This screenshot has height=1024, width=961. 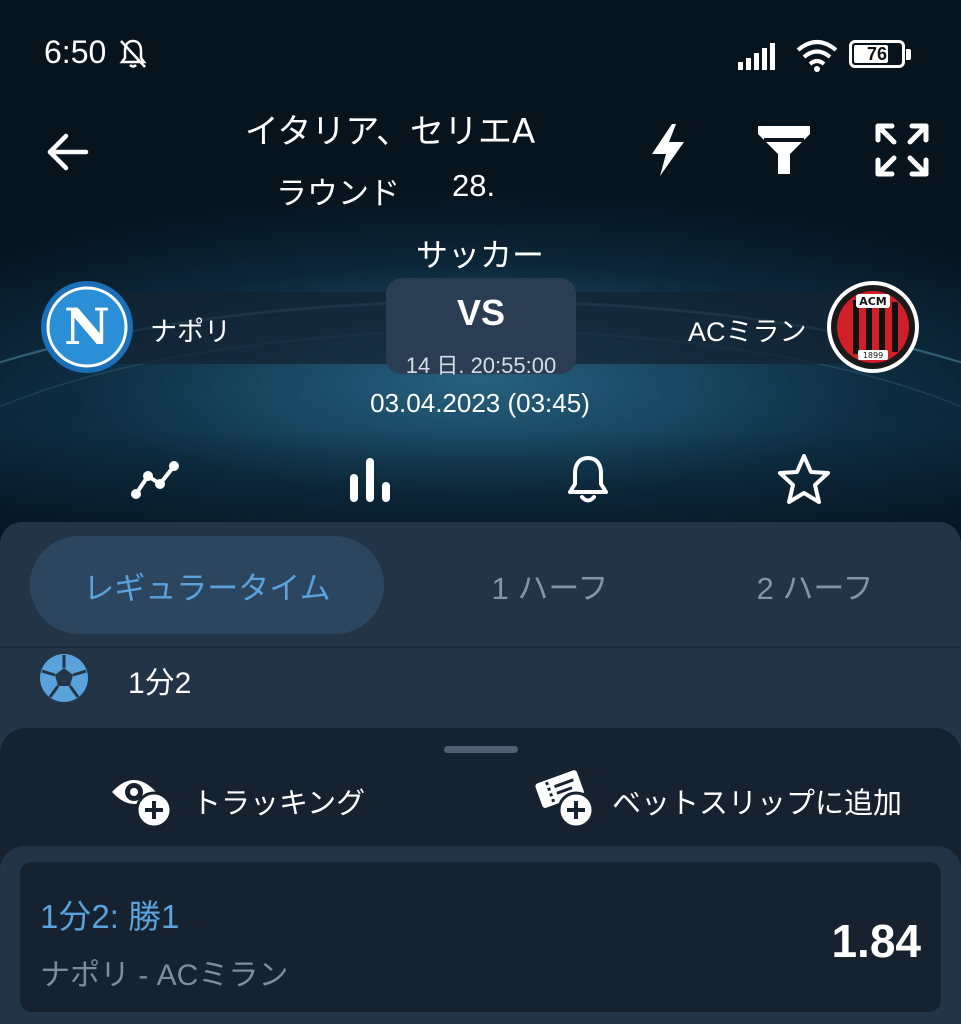 What do you see at coordinates (133, 53) in the screenshot?
I see `bell-off-icon` at bounding box center [133, 53].